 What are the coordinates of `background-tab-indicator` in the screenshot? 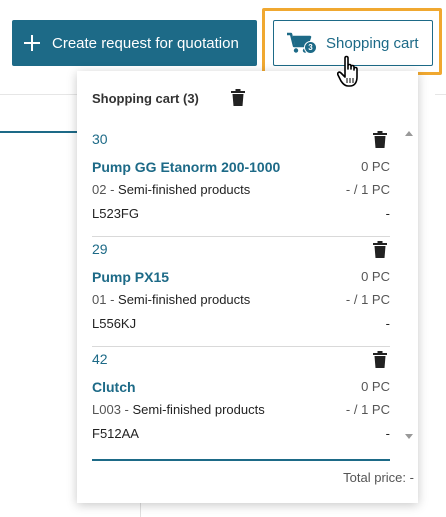 It's located at (39, 132).